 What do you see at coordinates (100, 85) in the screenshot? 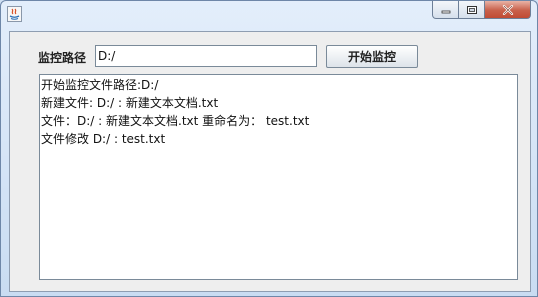
I see `log-line: 开始监控文件路径:D:/` at bounding box center [100, 85].